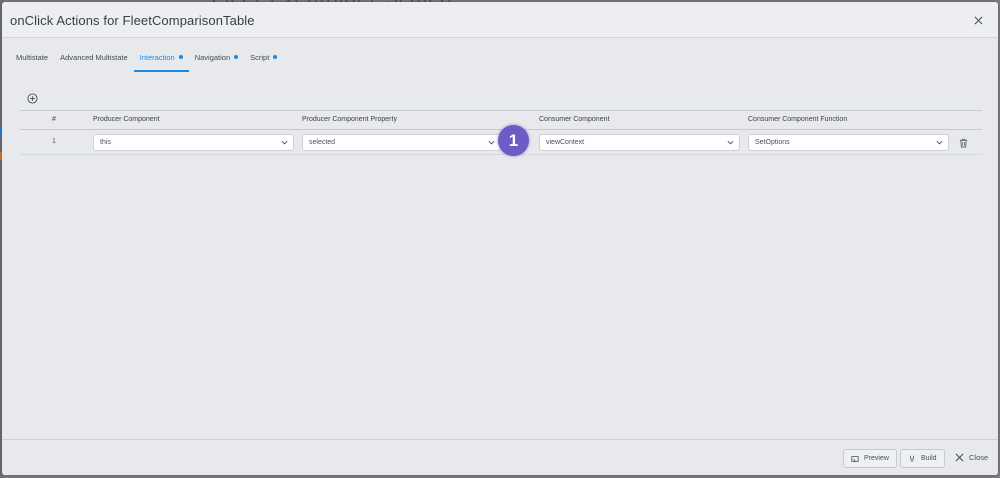 This screenshot has width=1000, height=478. I want to click on row-index: 1, so click(54, 141).